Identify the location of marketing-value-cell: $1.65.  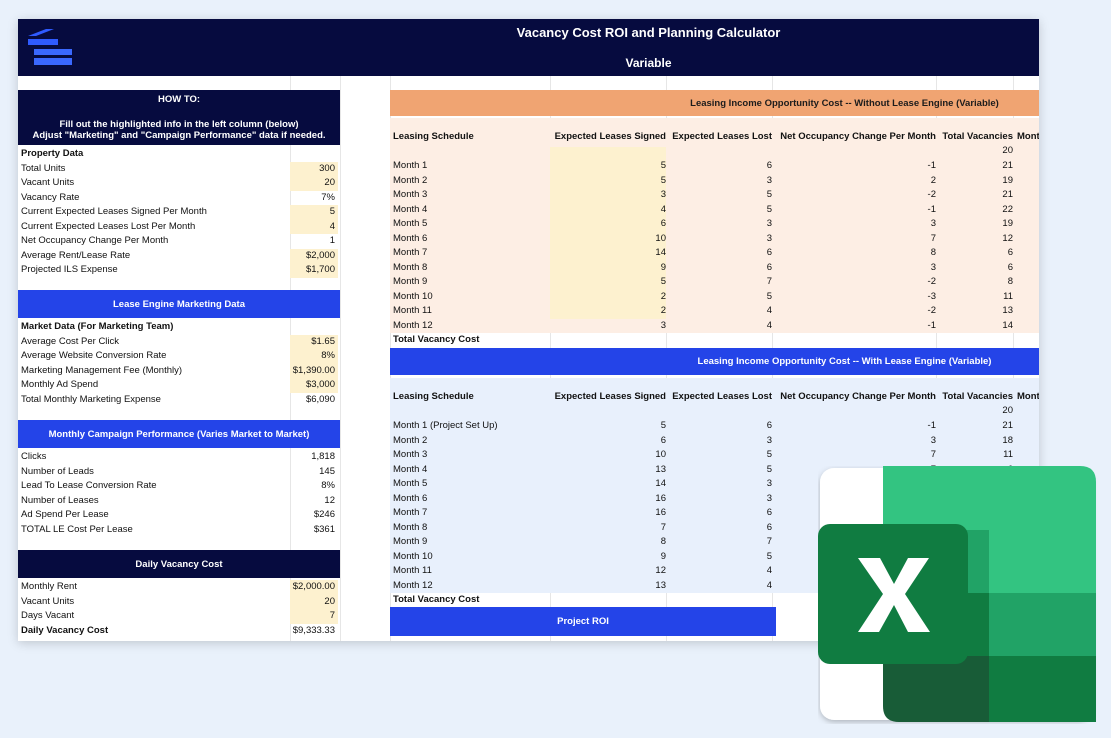
(314, 341).